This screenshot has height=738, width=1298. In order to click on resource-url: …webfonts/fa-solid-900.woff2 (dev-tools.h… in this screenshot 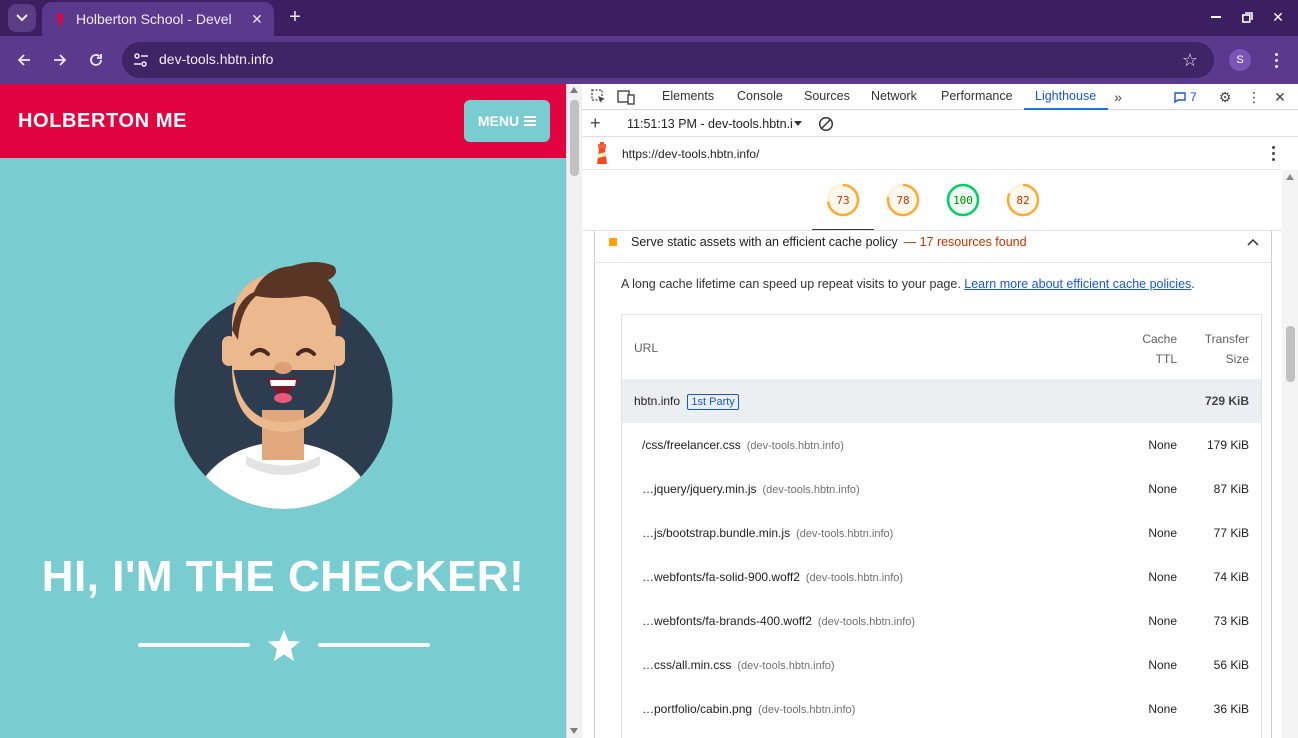, I will do `click(772, 577)`.